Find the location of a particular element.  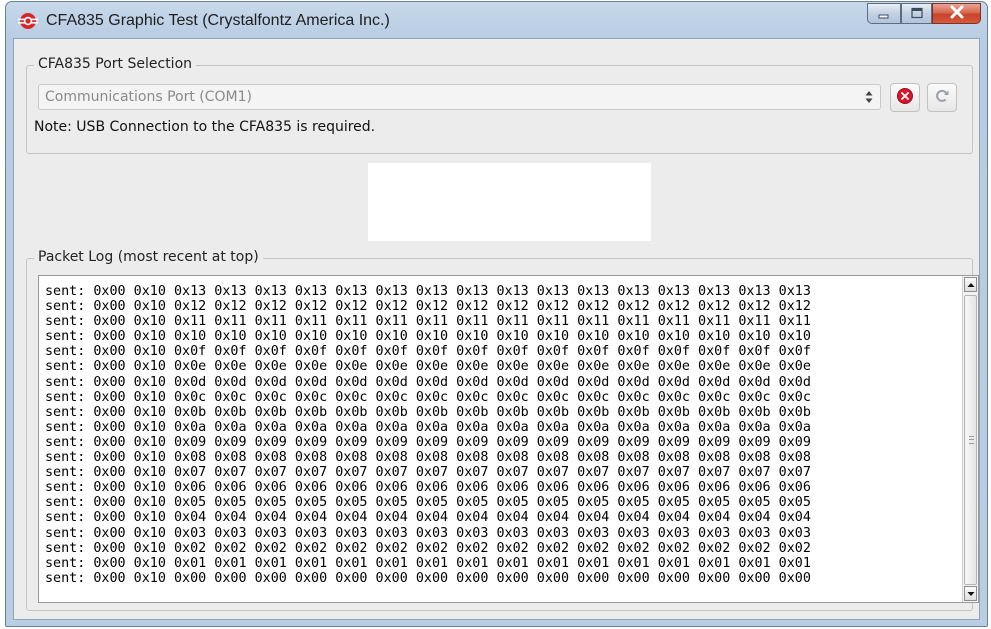

close-icon is located at coordinates (957, 13).